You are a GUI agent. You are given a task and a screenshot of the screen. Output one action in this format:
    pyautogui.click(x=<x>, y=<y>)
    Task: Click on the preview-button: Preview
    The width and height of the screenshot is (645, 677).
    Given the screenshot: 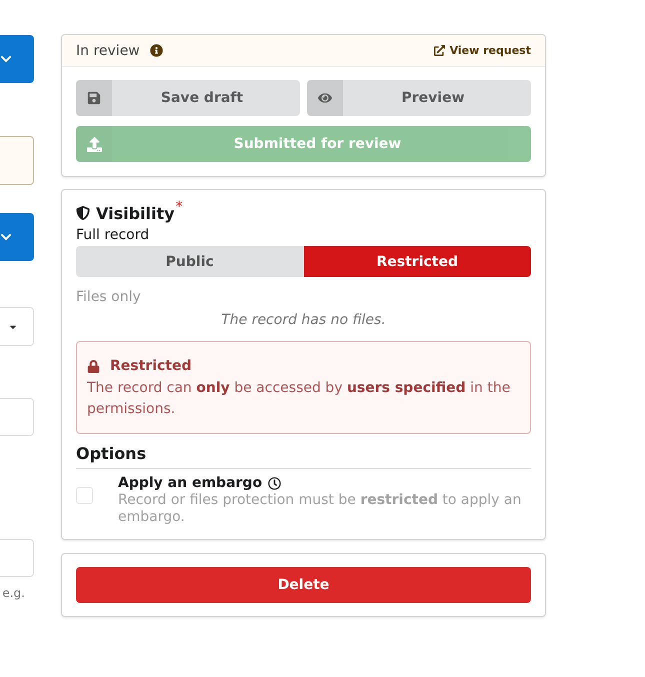 What is the action you would take?
    pyautogui.click(x=419, y=98)
    